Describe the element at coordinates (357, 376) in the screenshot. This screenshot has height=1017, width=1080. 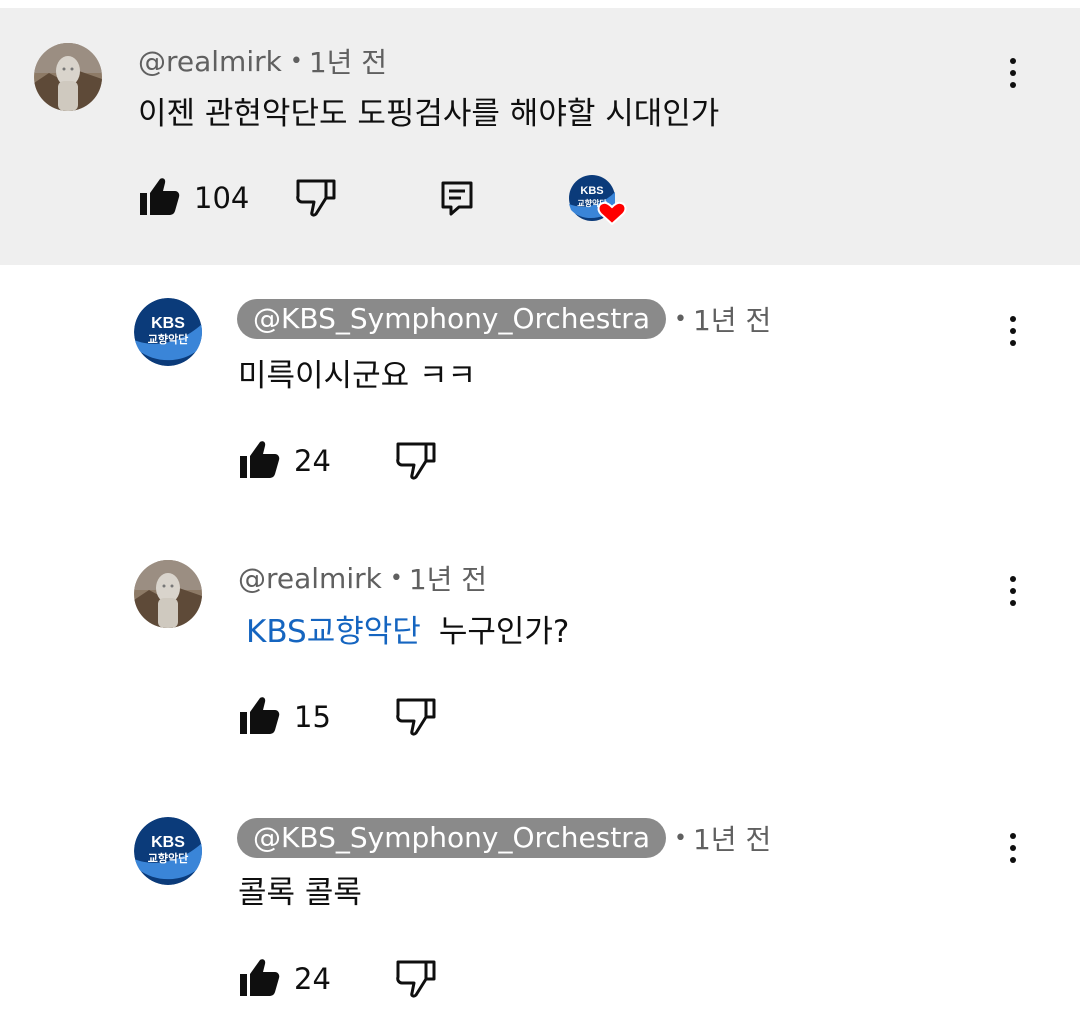
I see `comment-text: 미륵이시군요 ㅋㅋ` at that location.